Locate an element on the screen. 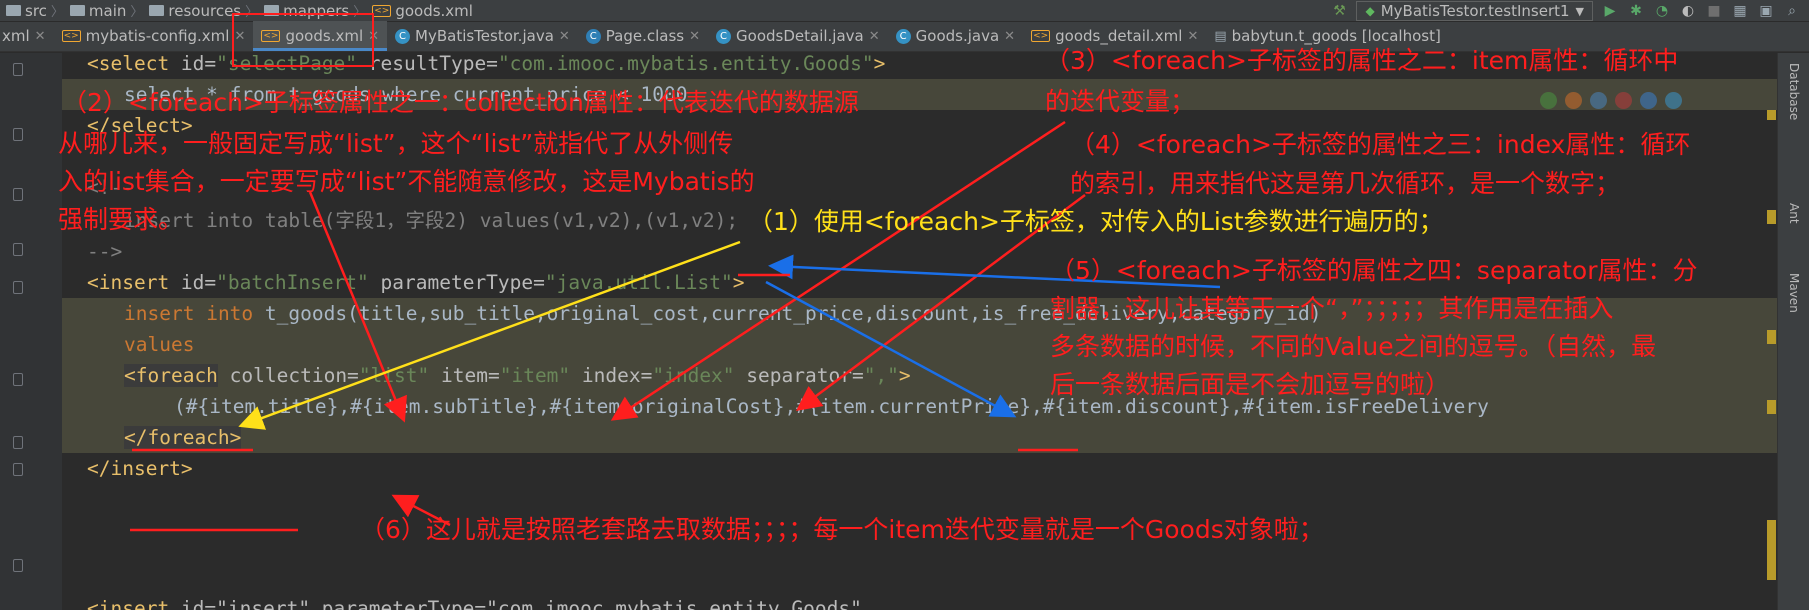  breadcrumb-item-goods-xml: <> goods.xml is located at coordinates (421, 11).